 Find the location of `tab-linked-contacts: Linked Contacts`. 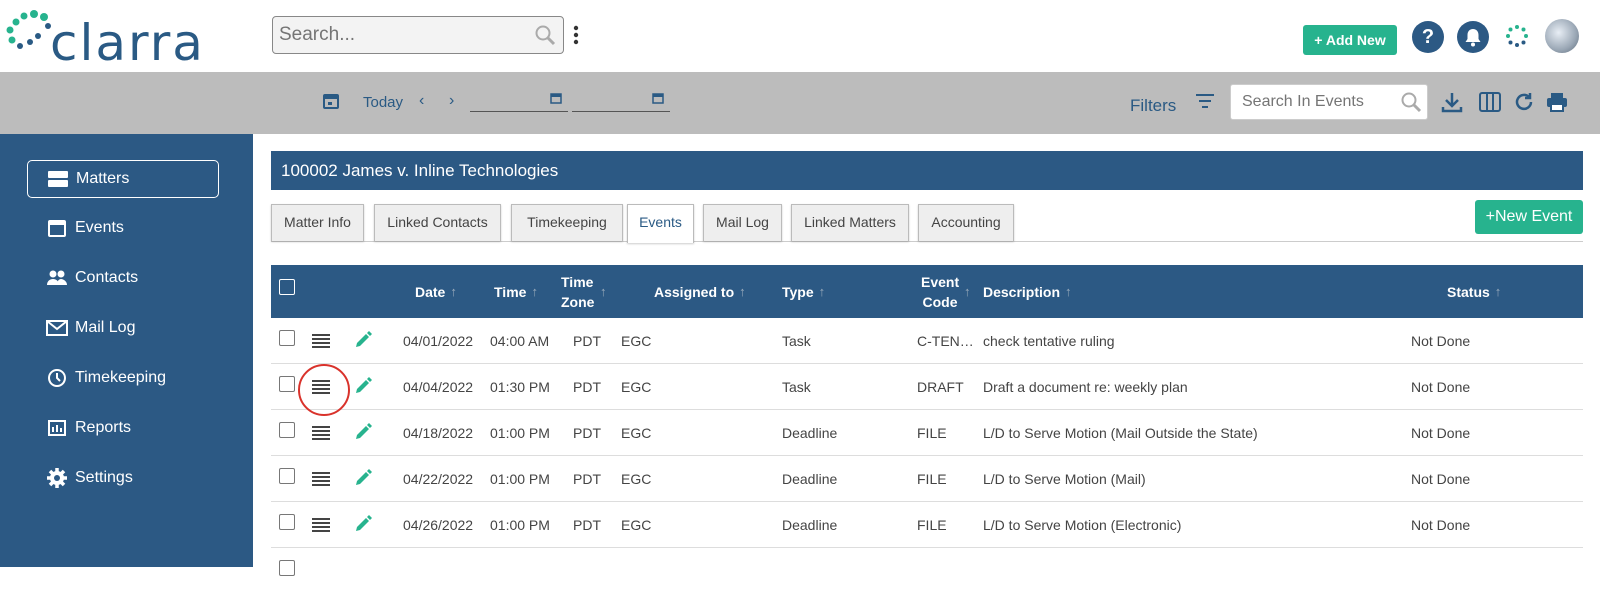

tab-linked-contacts: Linked Contacts is located at coordinates (437, 222).